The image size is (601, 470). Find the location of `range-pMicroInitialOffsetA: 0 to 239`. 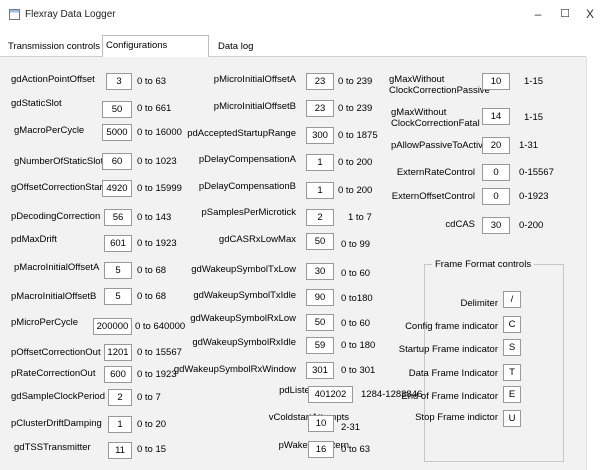

range-pMicroInitialOffsetA: 0 to 239 is located at coordinates (355, 81).